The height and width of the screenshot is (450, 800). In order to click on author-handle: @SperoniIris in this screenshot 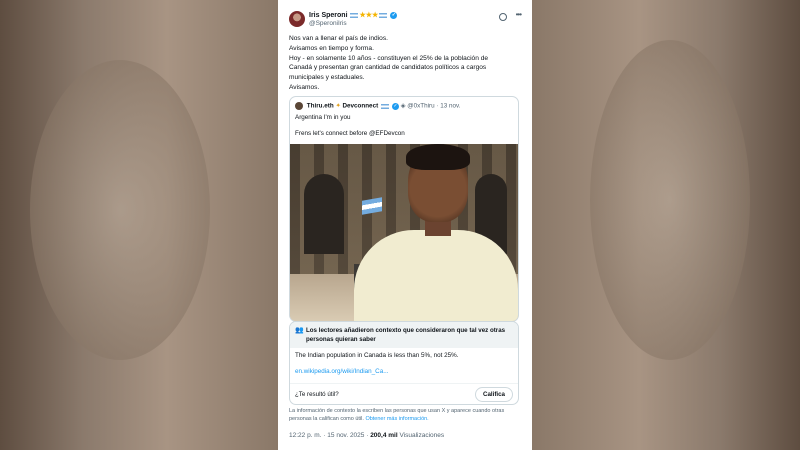, I will do `click(328, 23)`.